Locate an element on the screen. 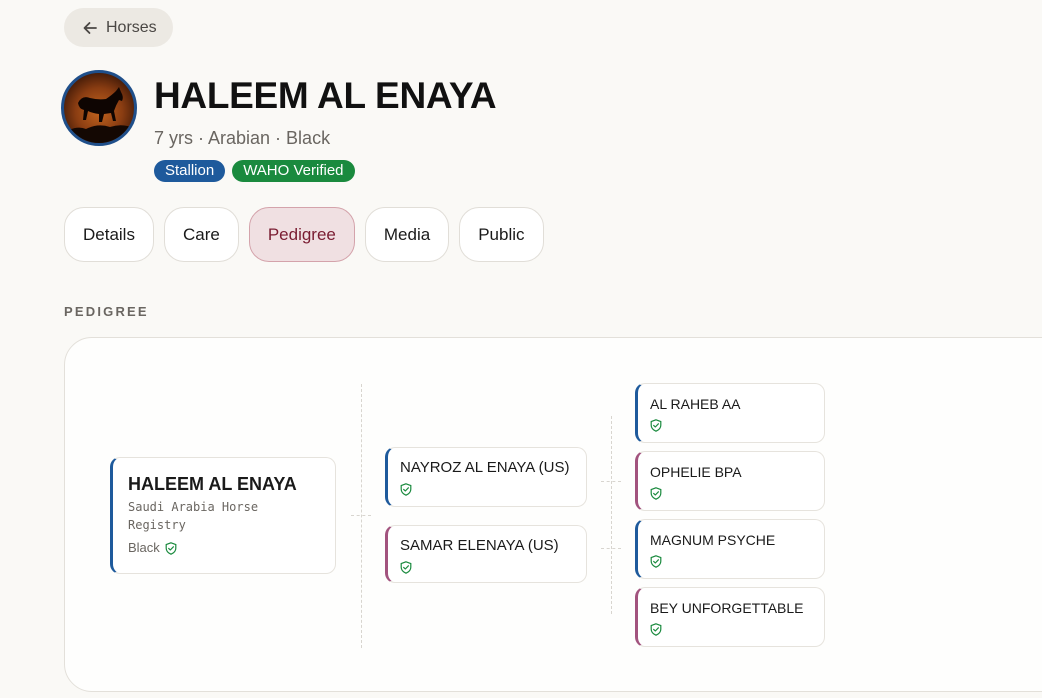  horse-badges: Stallion WAHO Verified is located at coordinates (254, 171).